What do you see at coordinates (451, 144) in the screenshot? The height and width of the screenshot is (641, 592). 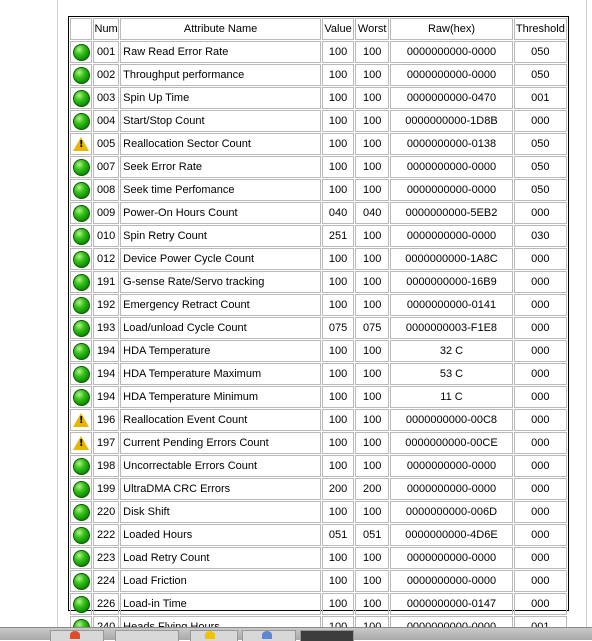 I see `attribute-raw: 0000000000-0138` at bounding box center [451, 144].